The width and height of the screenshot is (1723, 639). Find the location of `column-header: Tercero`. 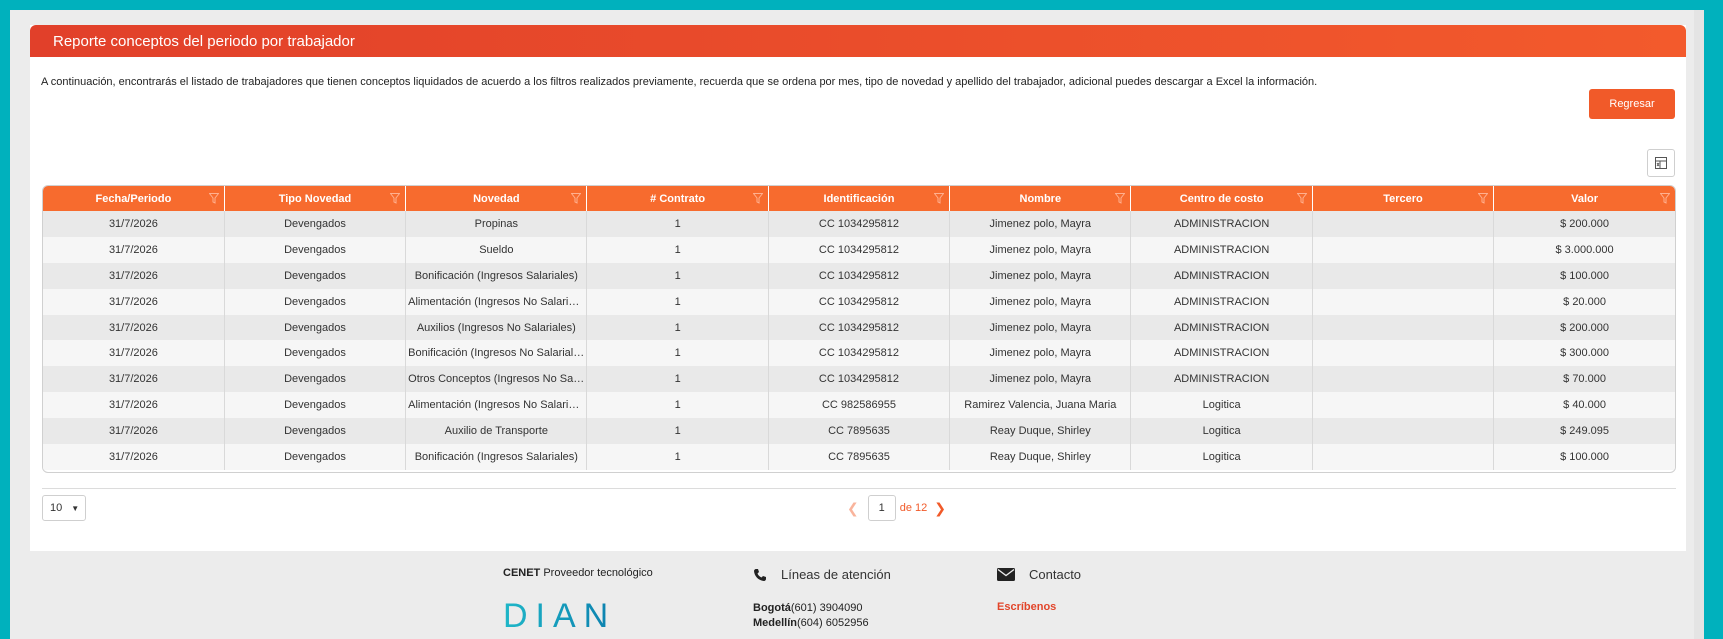

column-header: Tercero is located at coordinates (1403, 198).